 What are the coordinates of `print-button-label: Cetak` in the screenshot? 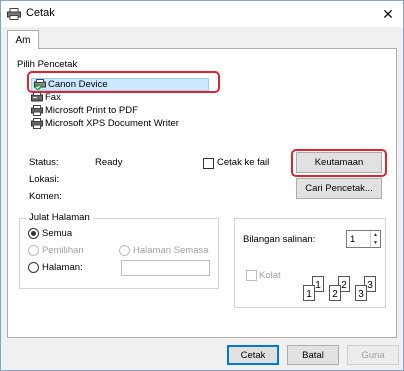 It's located at (253, 355).